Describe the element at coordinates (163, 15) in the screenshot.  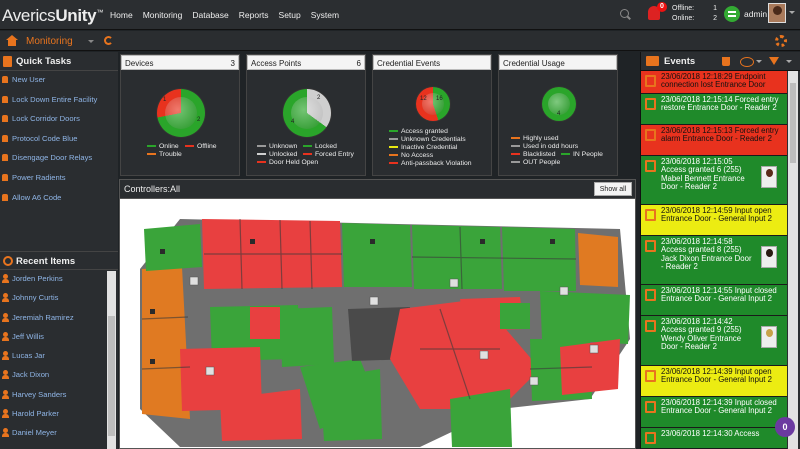
I see `nav-monitoring: Monitoring` at that location.